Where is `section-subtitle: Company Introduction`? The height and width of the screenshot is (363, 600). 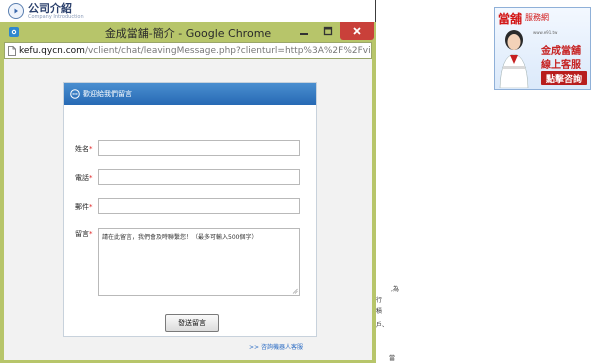 section-subtitle: Company Introduction is located at coordinates (56, 17).